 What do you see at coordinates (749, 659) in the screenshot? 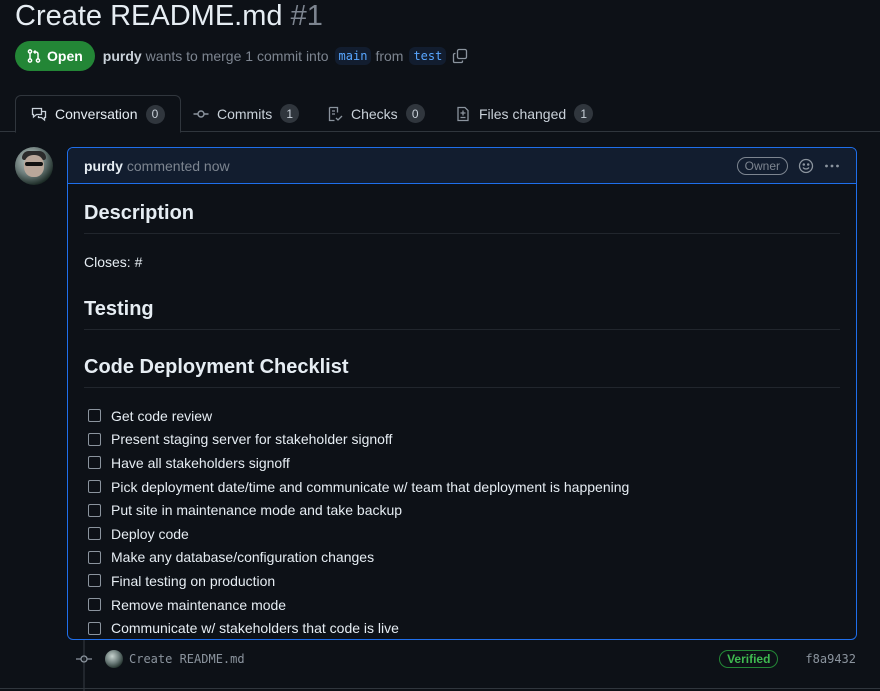
I see `verified-badge: Verified` at bounding box center [749, 659].